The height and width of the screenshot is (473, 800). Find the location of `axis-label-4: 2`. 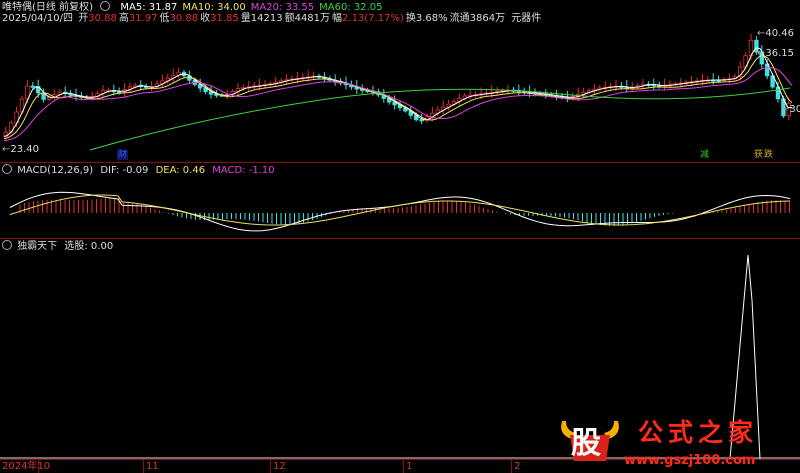

axis-label-4: 2 is located at coordinates (517, 466).